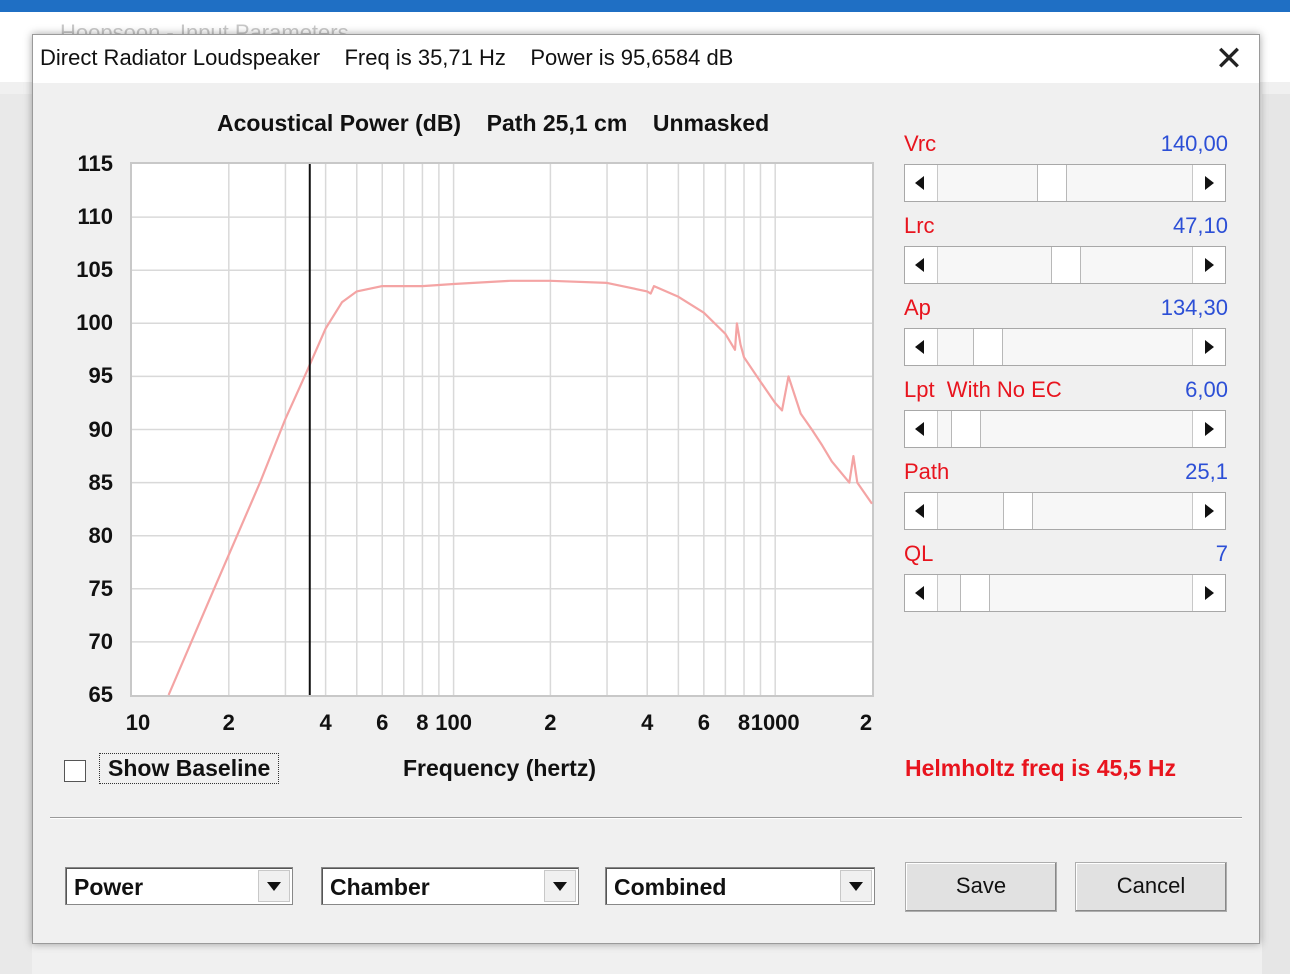 This screenshot has width=1290, height=974. Describe the element at coordinates (450, 886) in the screenshot. I see `chamber-dropdown: Chamber` at that location.